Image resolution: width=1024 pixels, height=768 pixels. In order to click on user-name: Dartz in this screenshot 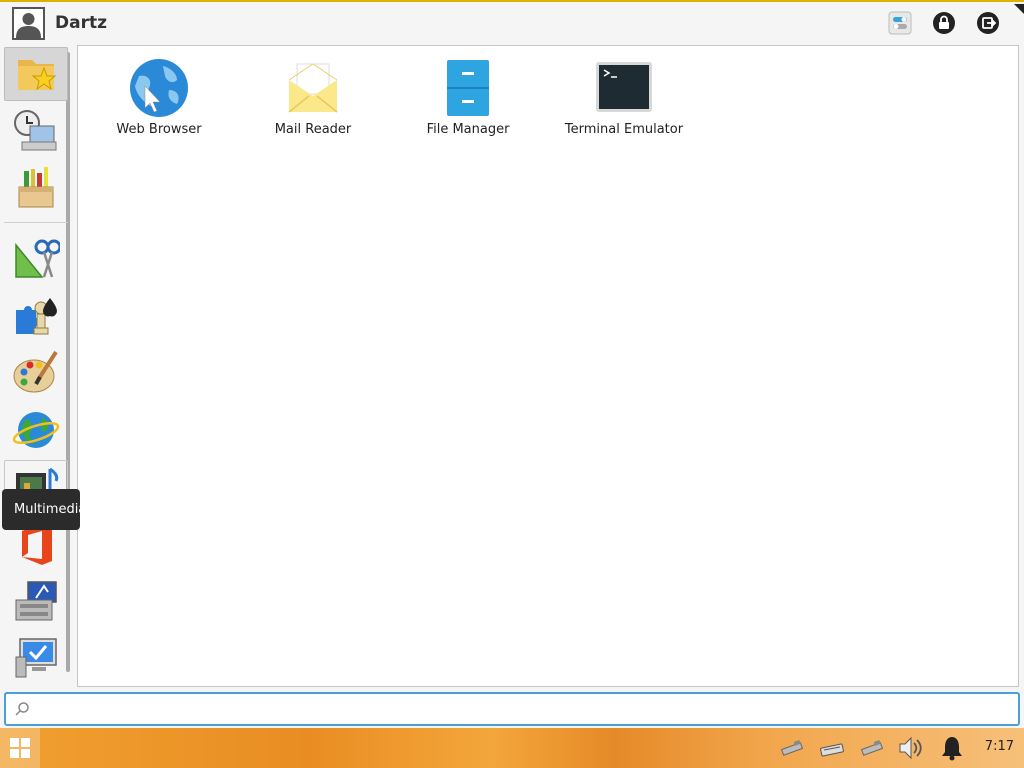, I will do `click(81, 23)`.